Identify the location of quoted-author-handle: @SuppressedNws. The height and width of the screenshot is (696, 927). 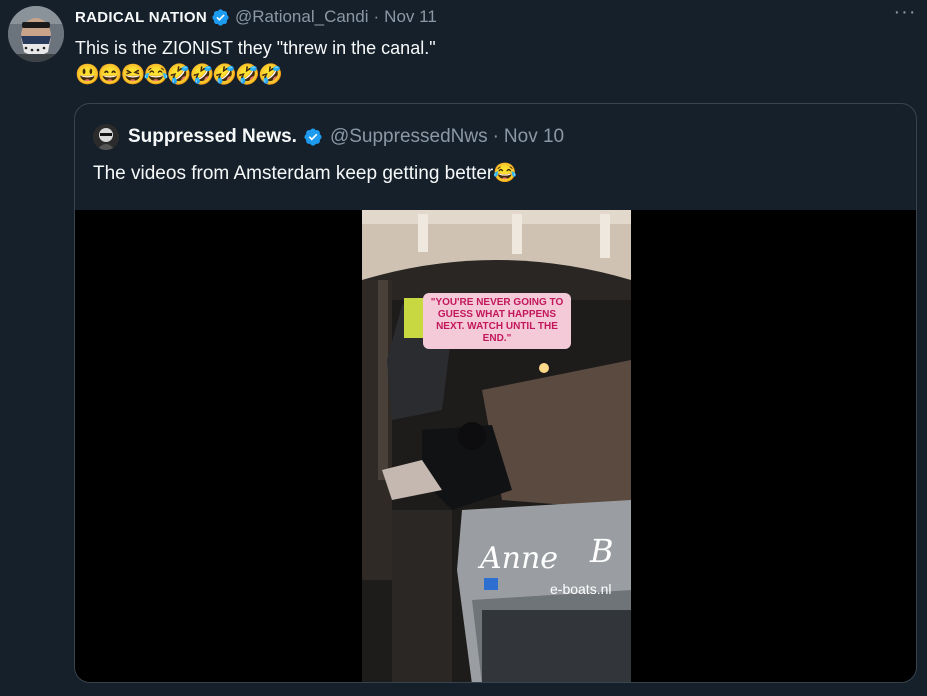
(409, 137).